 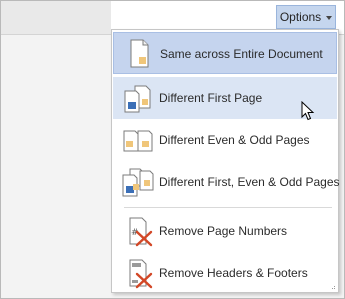 I want to click on menu-item-label: Remove Headers & Footers, so click(x=233, y=273).